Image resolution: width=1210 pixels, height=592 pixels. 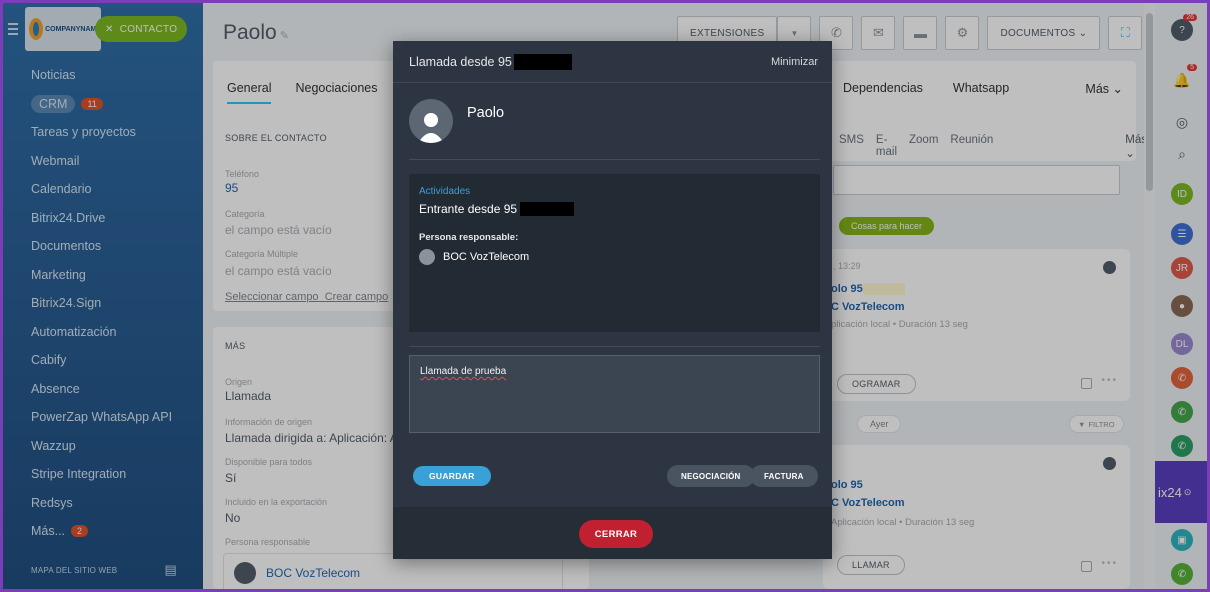 What do you see at coordinates (456, 121) in the screenshot?
I see `caller-info: Paolo` at bounding box center [456, 121].